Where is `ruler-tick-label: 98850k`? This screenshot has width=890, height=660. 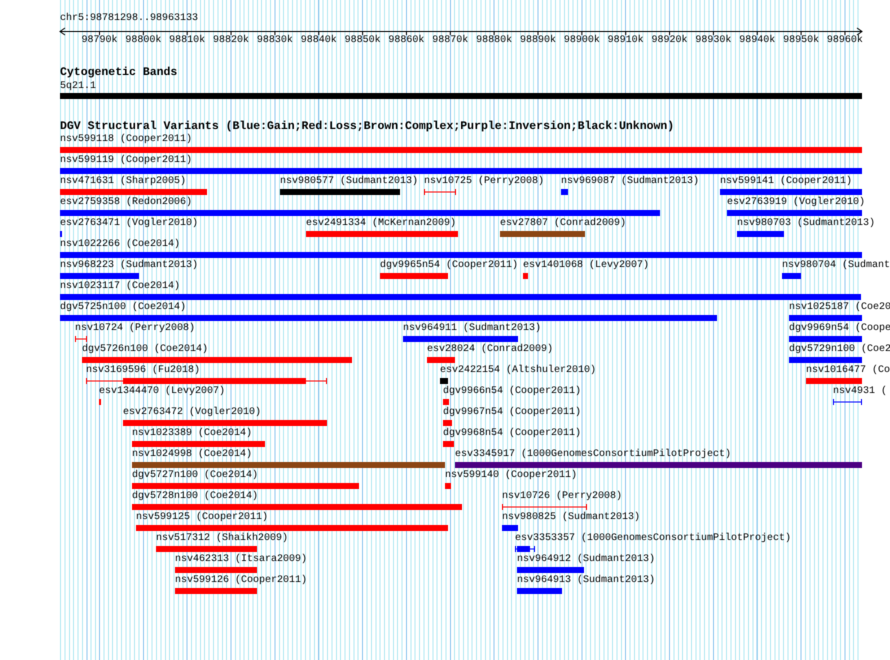 ruler-tick-label: 98850k is located at coordinates (363, 41).